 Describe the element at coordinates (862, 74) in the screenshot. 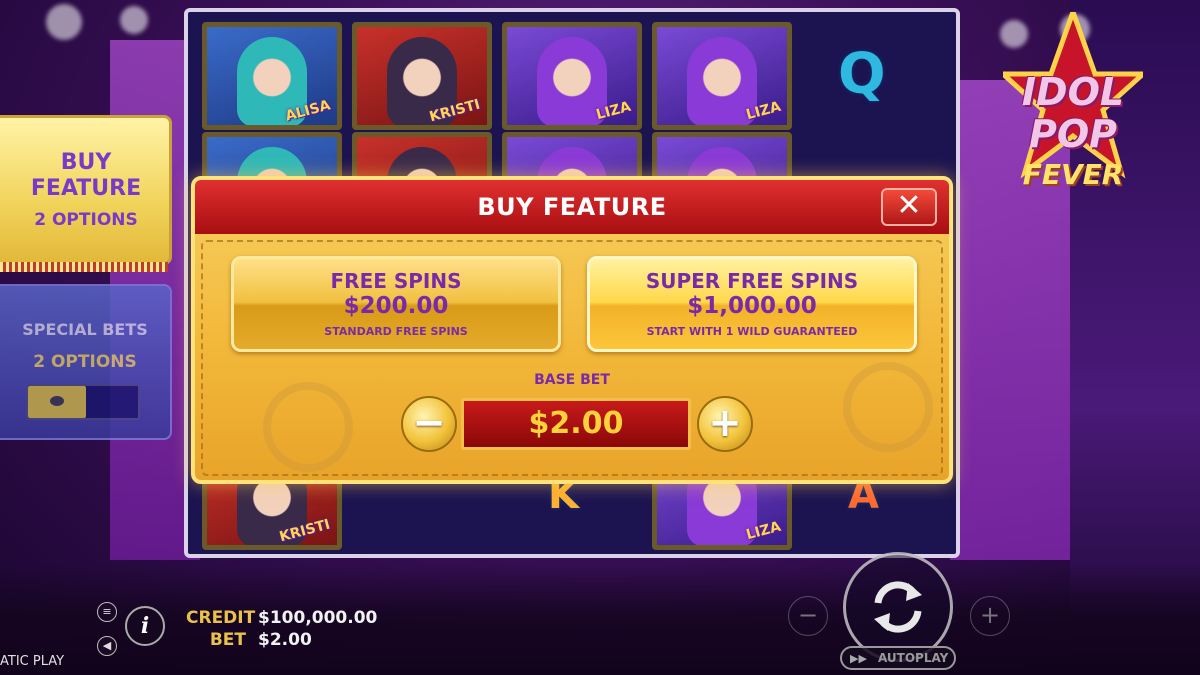

I see `symbol-letter-q: Q` at that location.